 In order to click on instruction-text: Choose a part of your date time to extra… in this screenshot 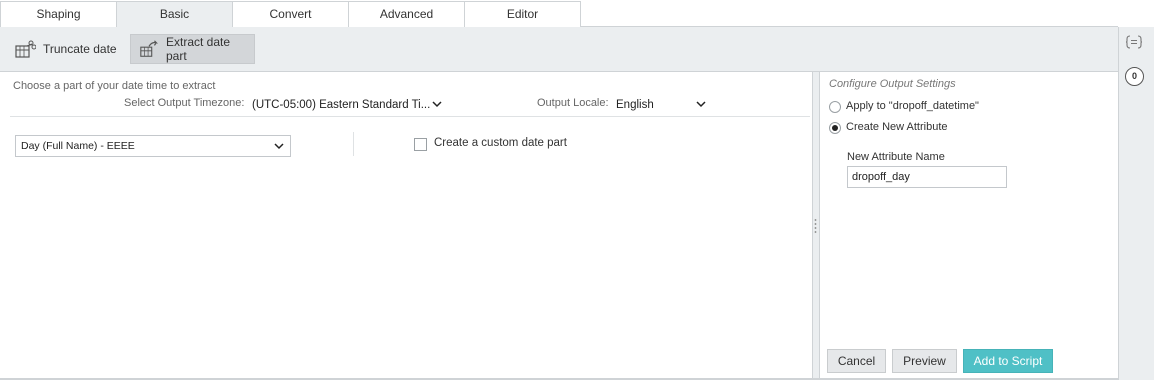, I will do `click(114, 86)`.